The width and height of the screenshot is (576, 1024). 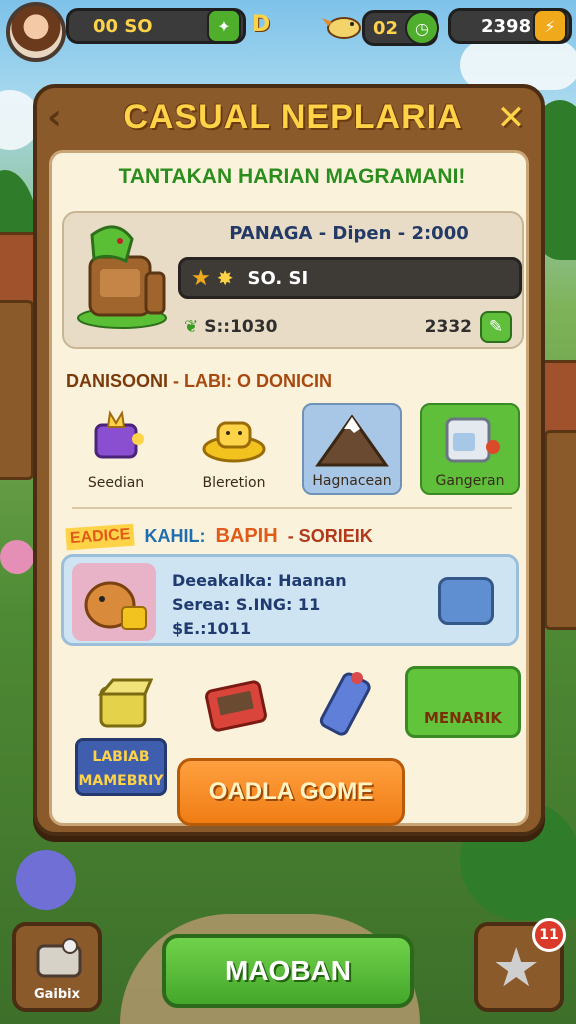 I want to click on shop-heading-b: - LABI: O DONICIN, so click(x=253, y=381).